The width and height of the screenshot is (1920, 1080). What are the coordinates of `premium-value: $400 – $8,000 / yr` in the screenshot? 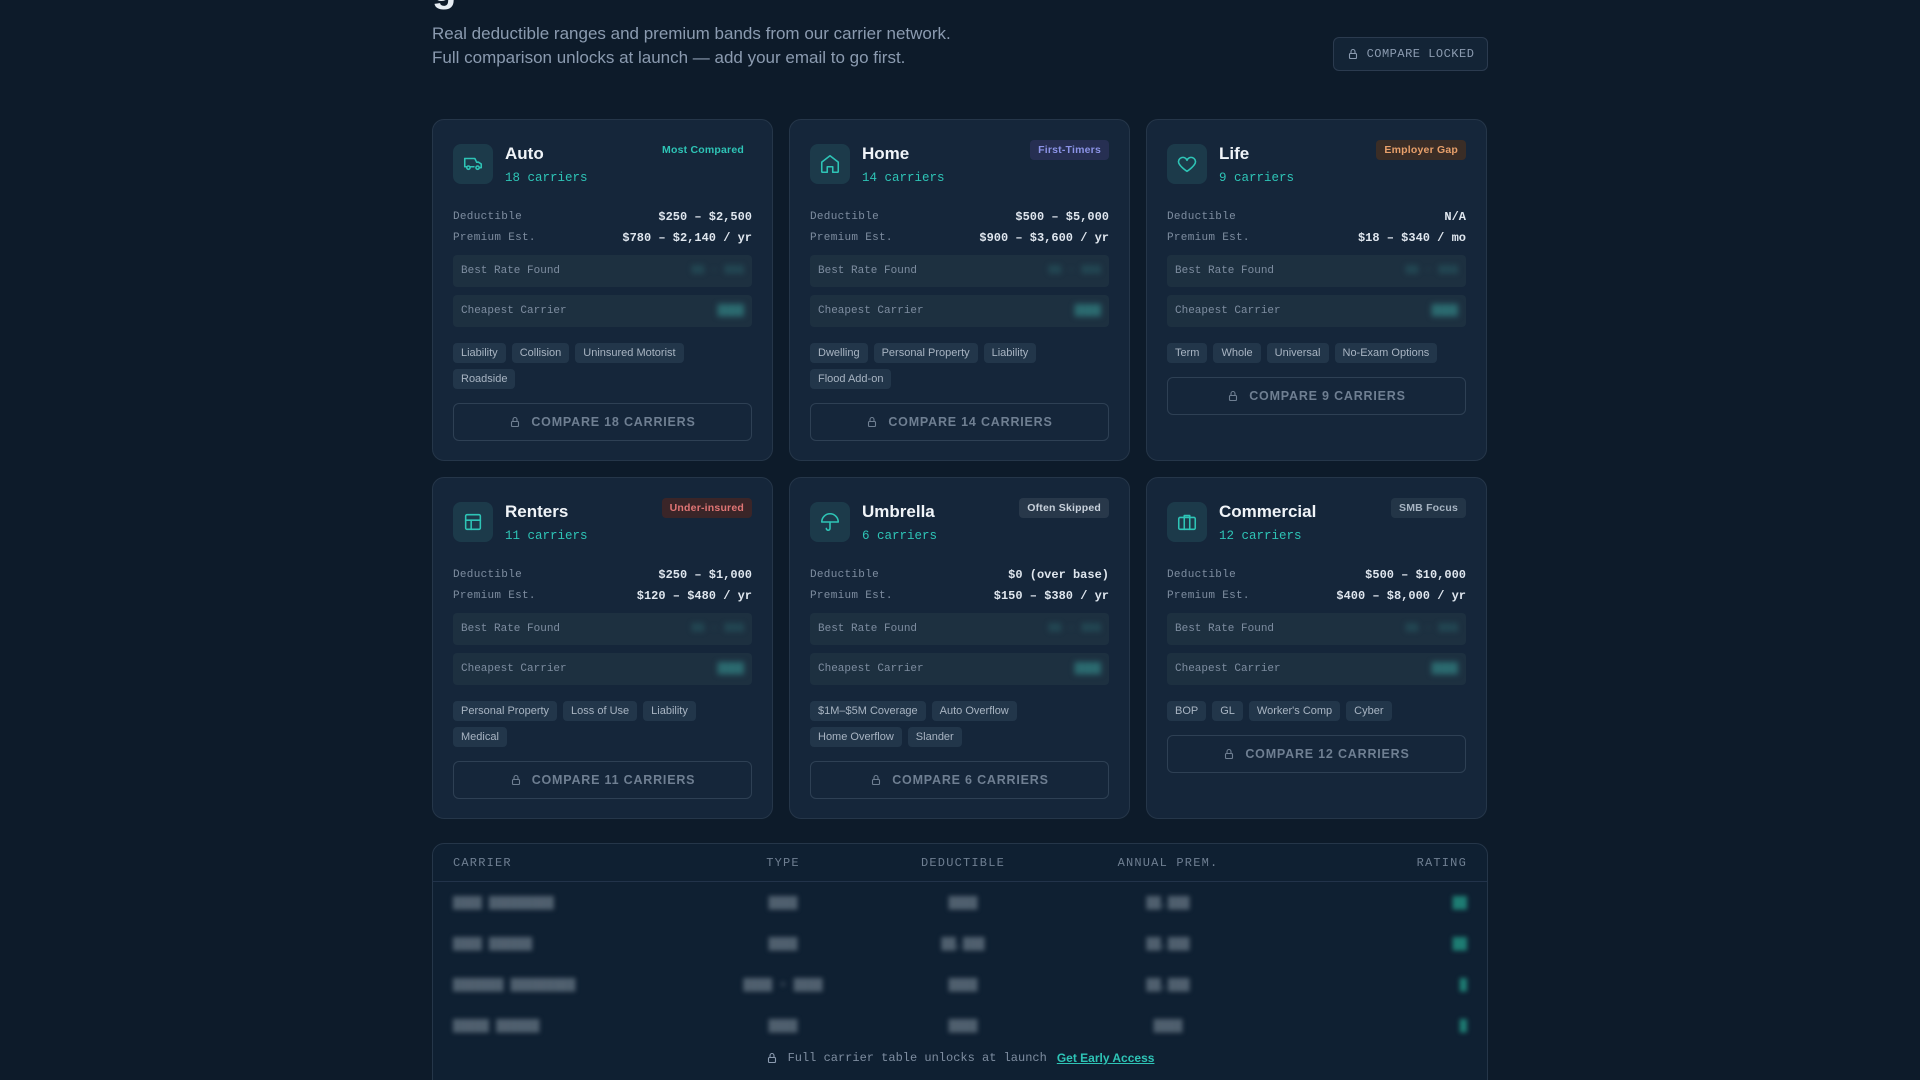 It's located at (1401, 596).